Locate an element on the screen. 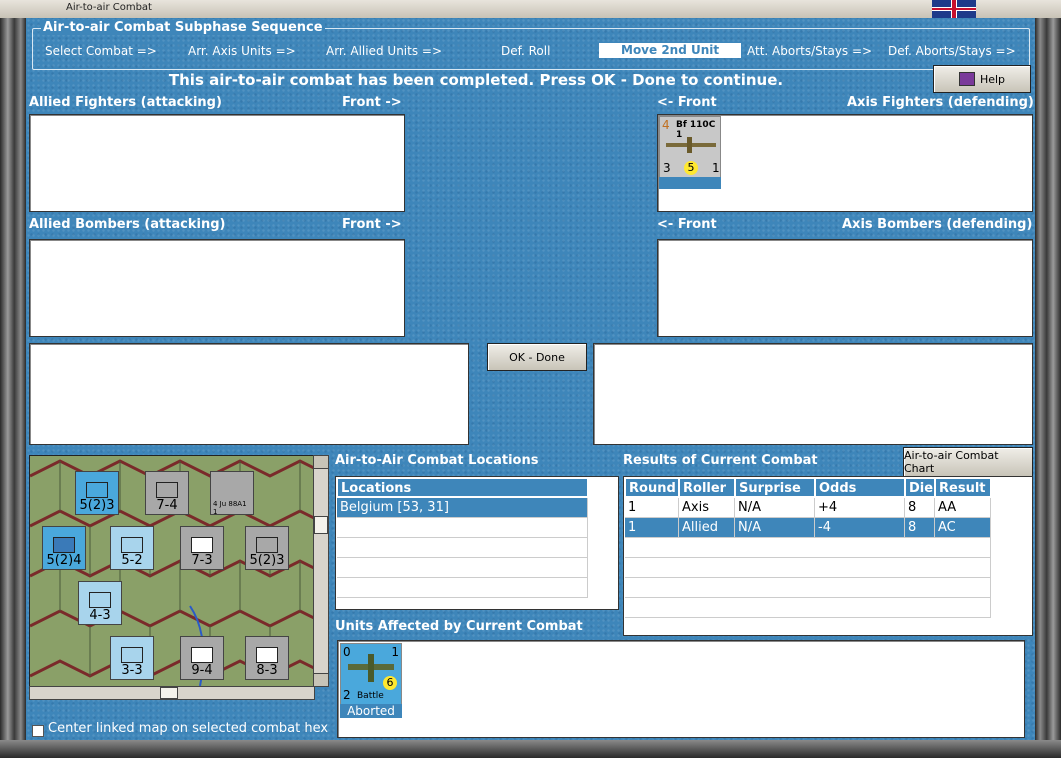  allied-bombers-label: Allied Bombers (attacking) is located at coordinates (127, 224).